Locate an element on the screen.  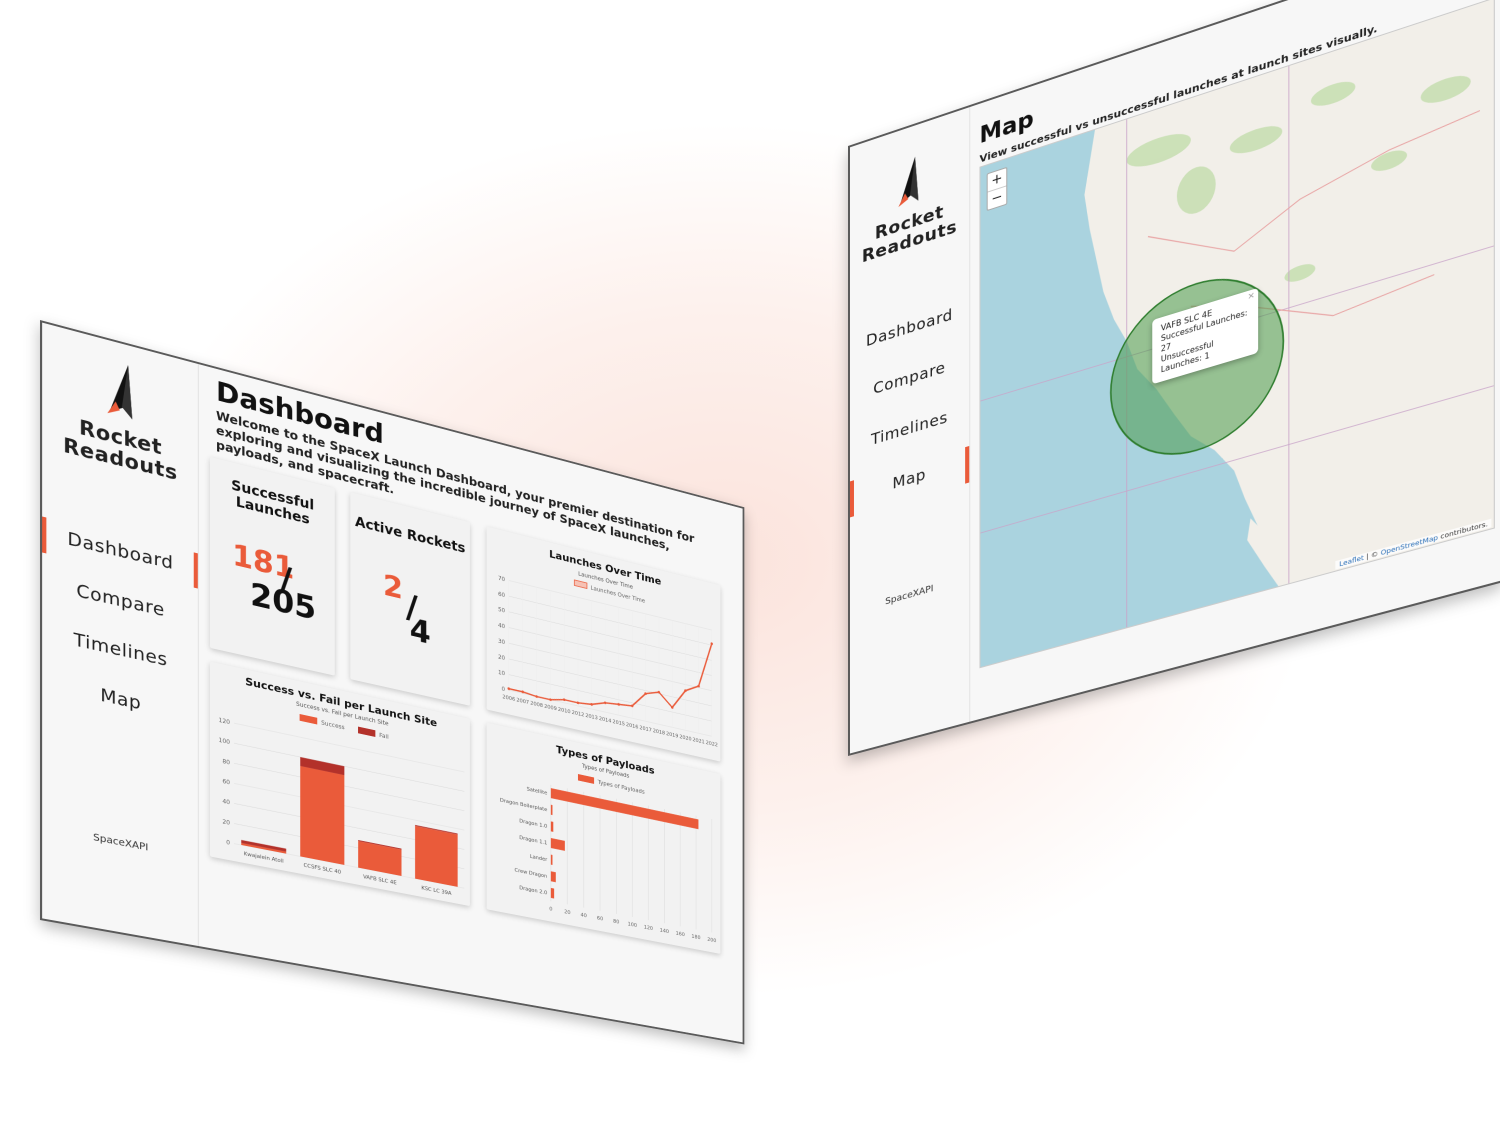
y-tick-label: 70 is located at coordinates (501, 579).